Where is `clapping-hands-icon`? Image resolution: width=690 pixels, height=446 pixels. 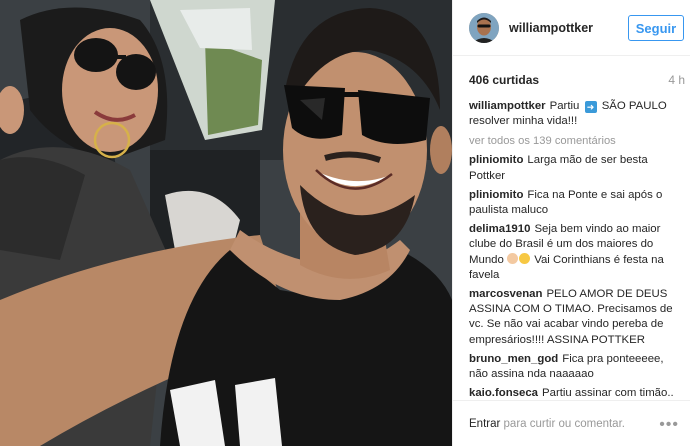
clapping-hands-icon is located at coordinates (513, 258).